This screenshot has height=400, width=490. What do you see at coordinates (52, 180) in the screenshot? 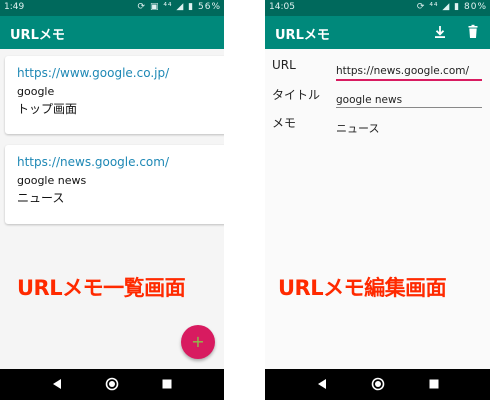
I see `item-title: google news` at bounding box center [52, 180].